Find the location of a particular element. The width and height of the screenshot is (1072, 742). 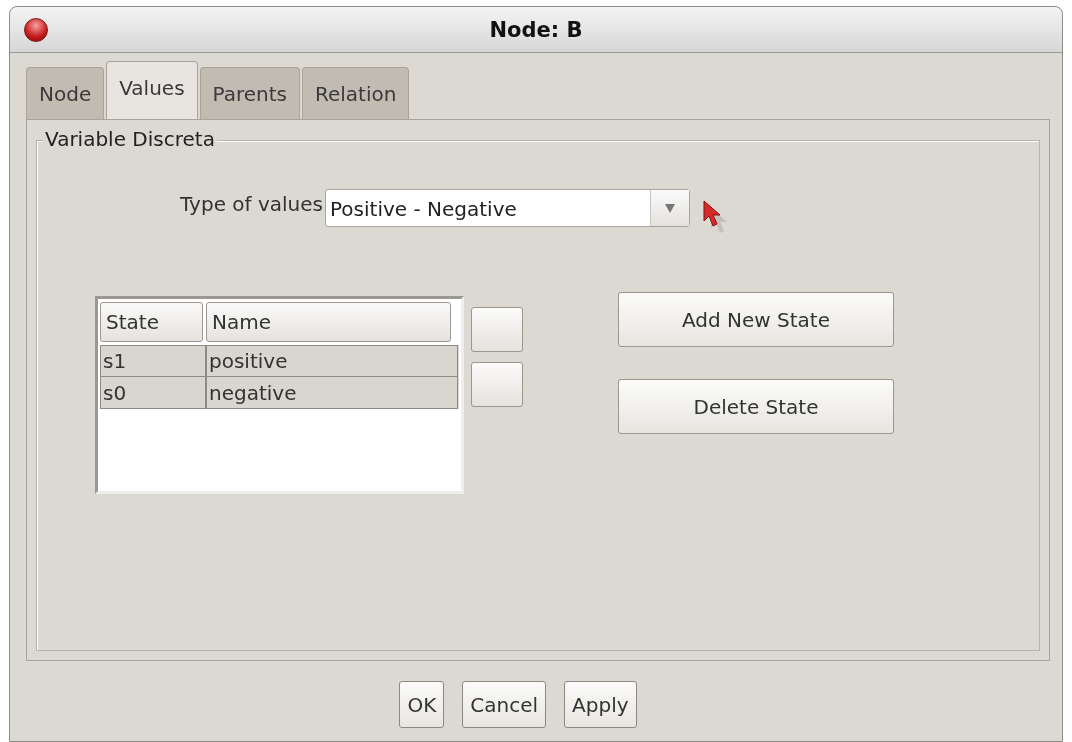

tab: Values is located at coordinates (152, 90).